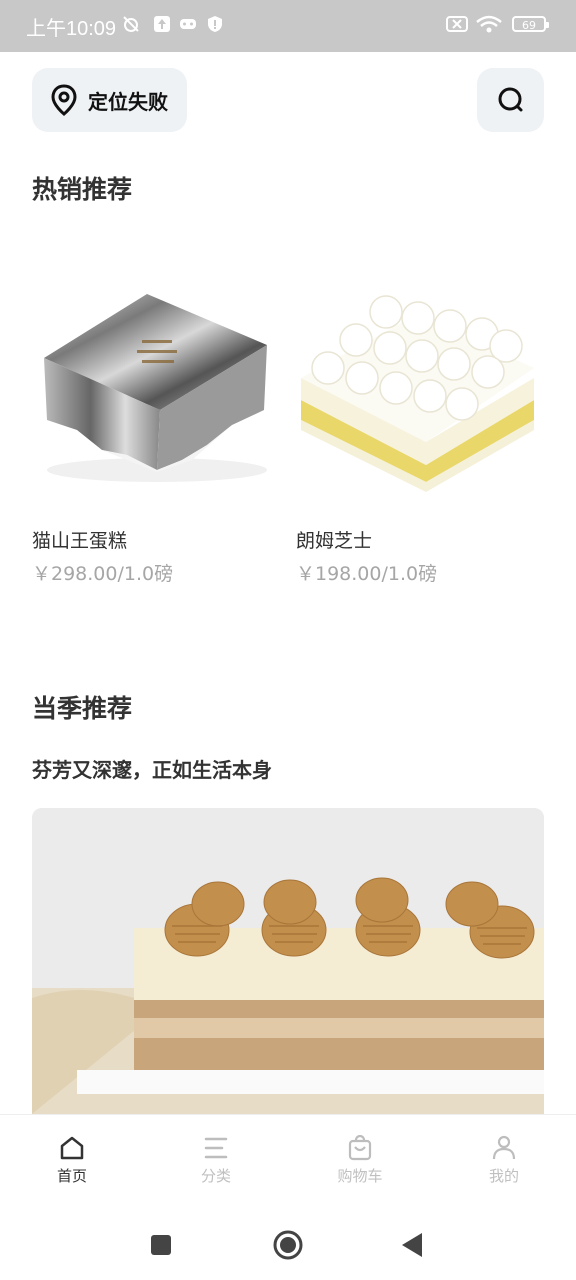  I want to click on status-bar: 上午10:09 69, so click(288, 26).